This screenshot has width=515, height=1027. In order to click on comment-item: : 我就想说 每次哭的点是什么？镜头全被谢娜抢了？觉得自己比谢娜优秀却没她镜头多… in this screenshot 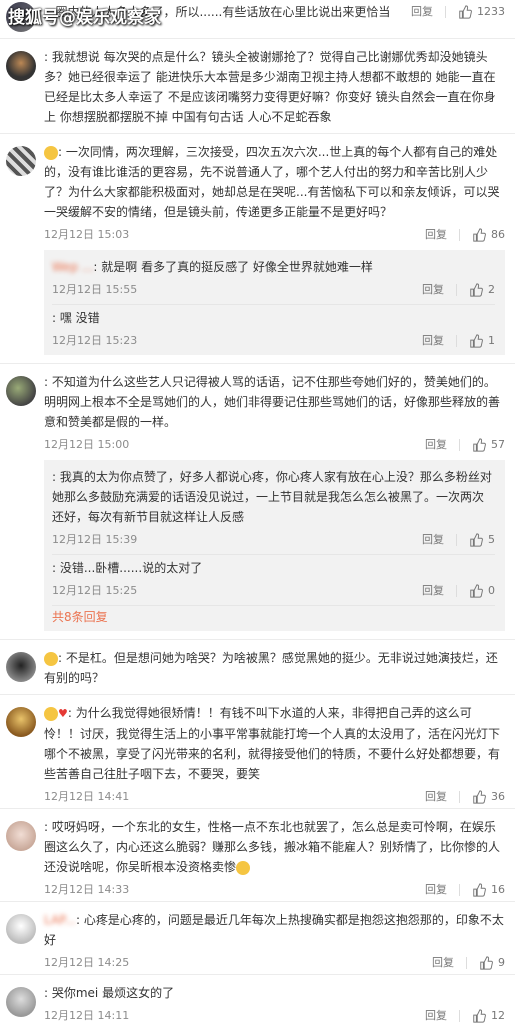, I will do `click(257, 86)`.